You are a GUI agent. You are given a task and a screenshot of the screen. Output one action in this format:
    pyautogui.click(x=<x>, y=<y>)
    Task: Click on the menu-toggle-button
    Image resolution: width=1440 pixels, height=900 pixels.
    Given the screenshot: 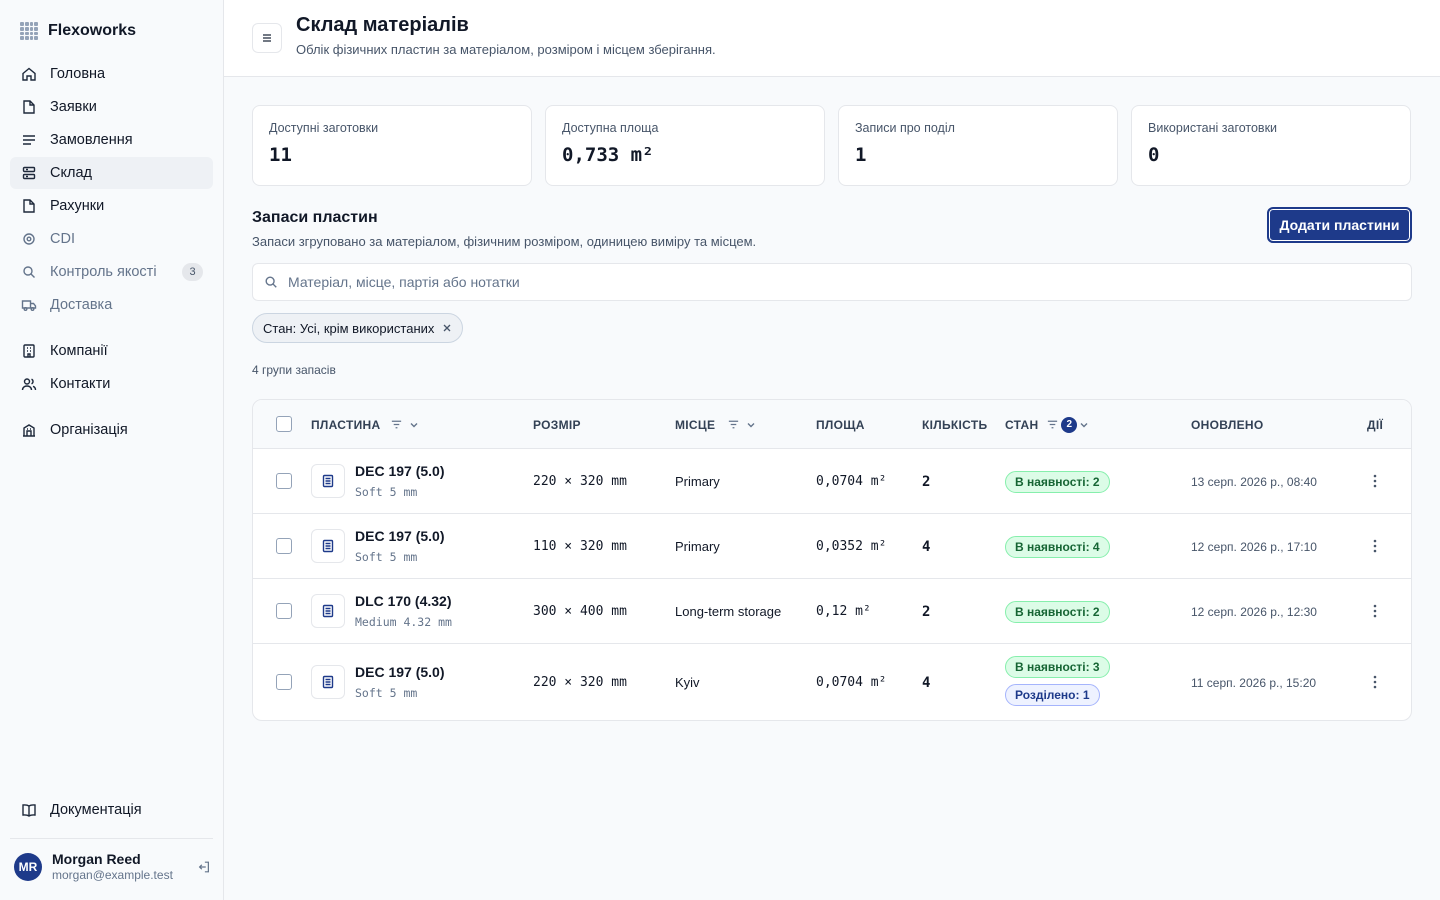 What is the action you would take?
    pyautogui.click(x=267, y=38)
    